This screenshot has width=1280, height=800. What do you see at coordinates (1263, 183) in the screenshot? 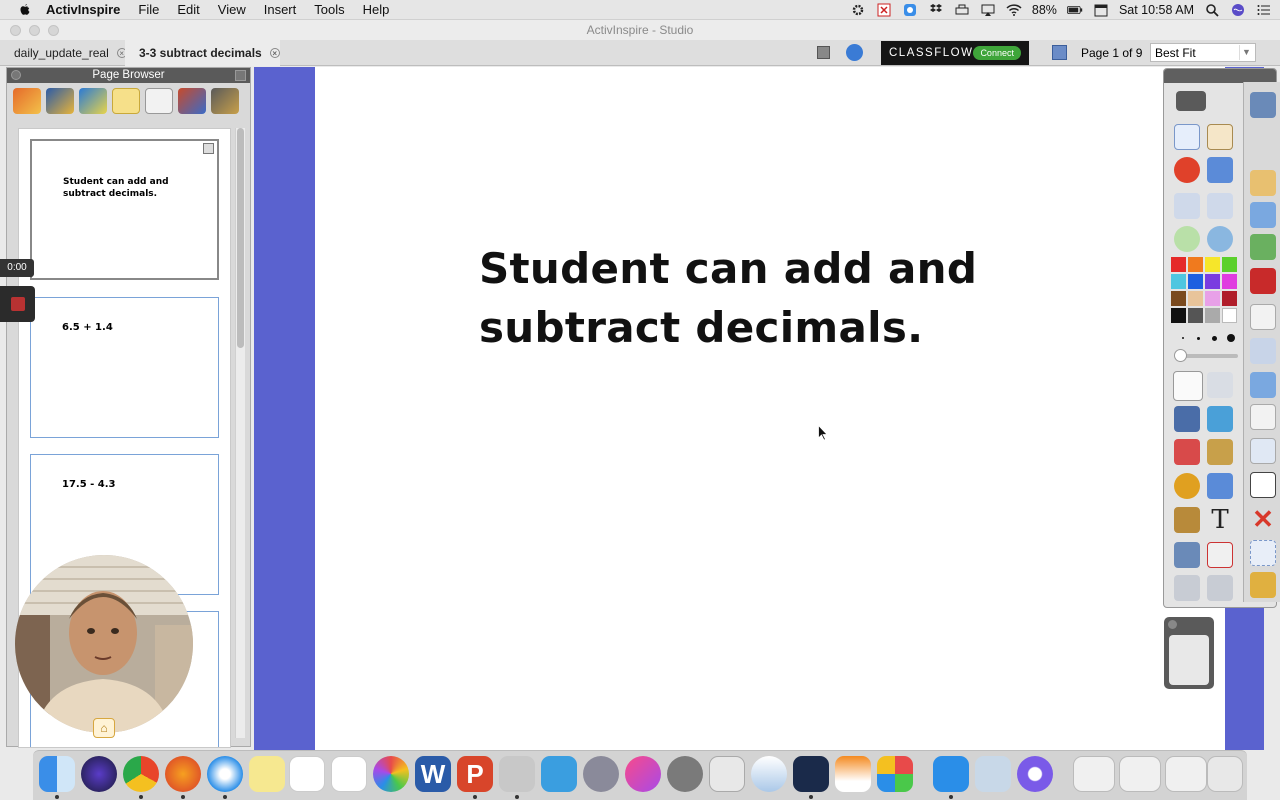
I see `write-icon` at bounding box center [1263, 183].